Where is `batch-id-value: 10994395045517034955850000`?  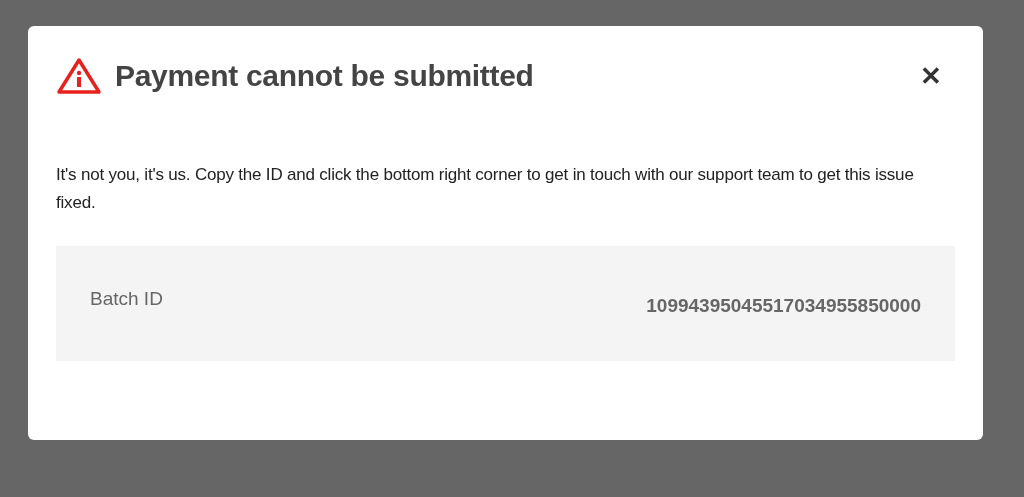
batch-id-value: 10994395045517034955850000 is located at coordinates (783, 306).